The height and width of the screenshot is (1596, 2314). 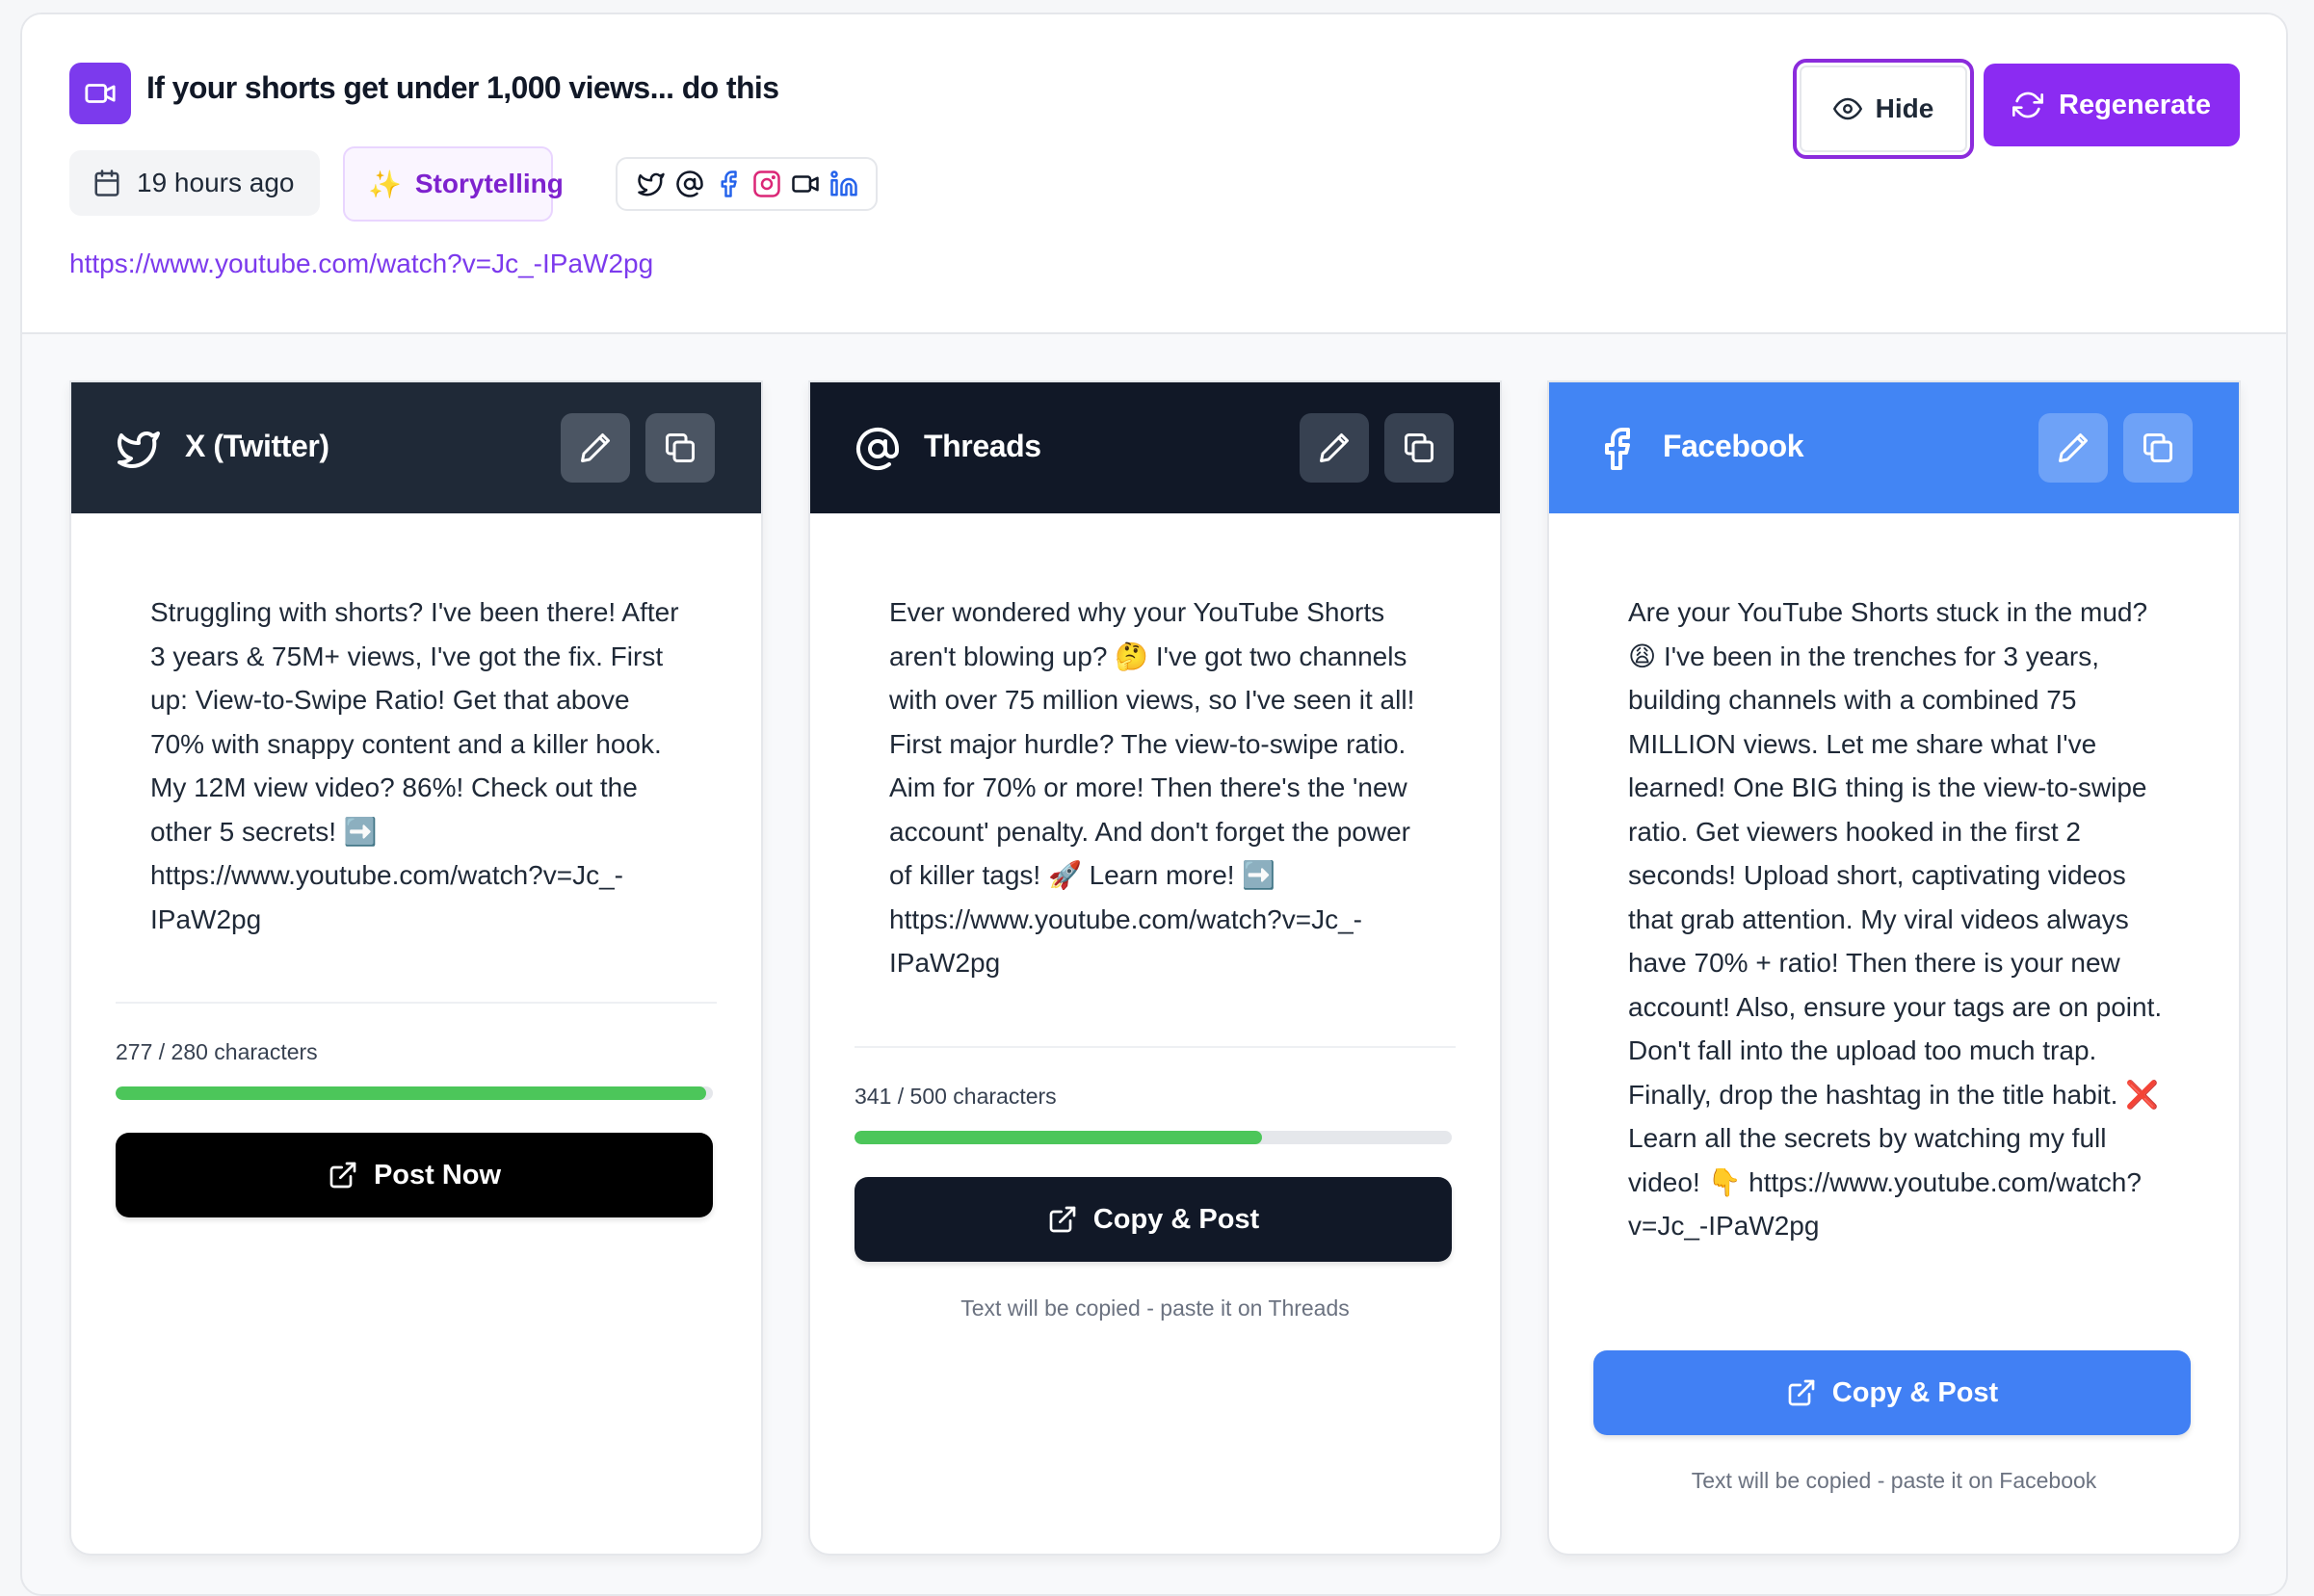 What do you see at coordinates (1847, 109) in the screenshot?
I see `eye-icon` at bounding box center [1847, 109].